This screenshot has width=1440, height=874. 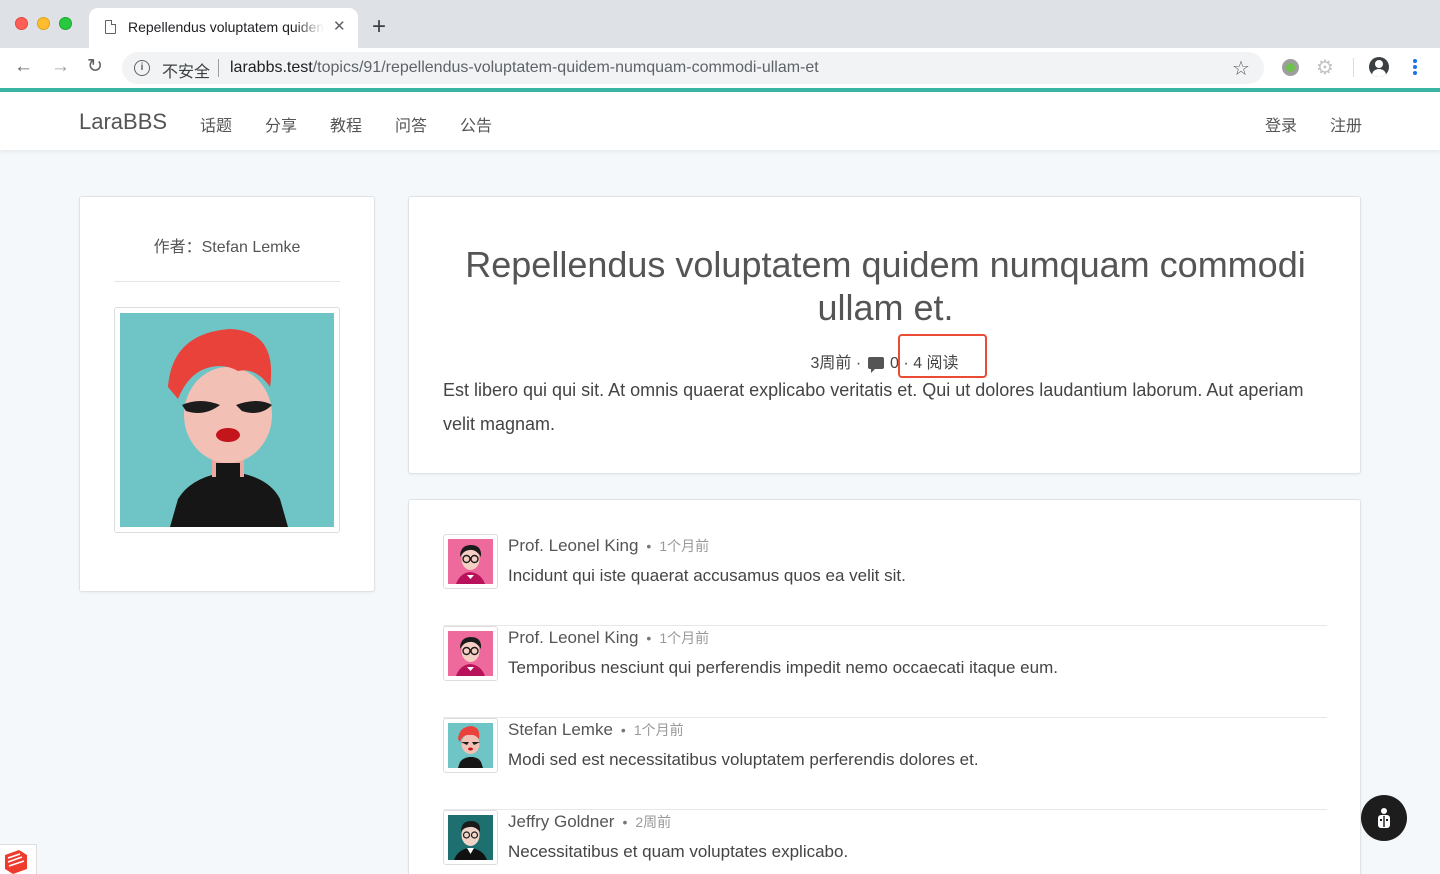 I want to click on star-icon: ☆, so click(x=1241, y=68).